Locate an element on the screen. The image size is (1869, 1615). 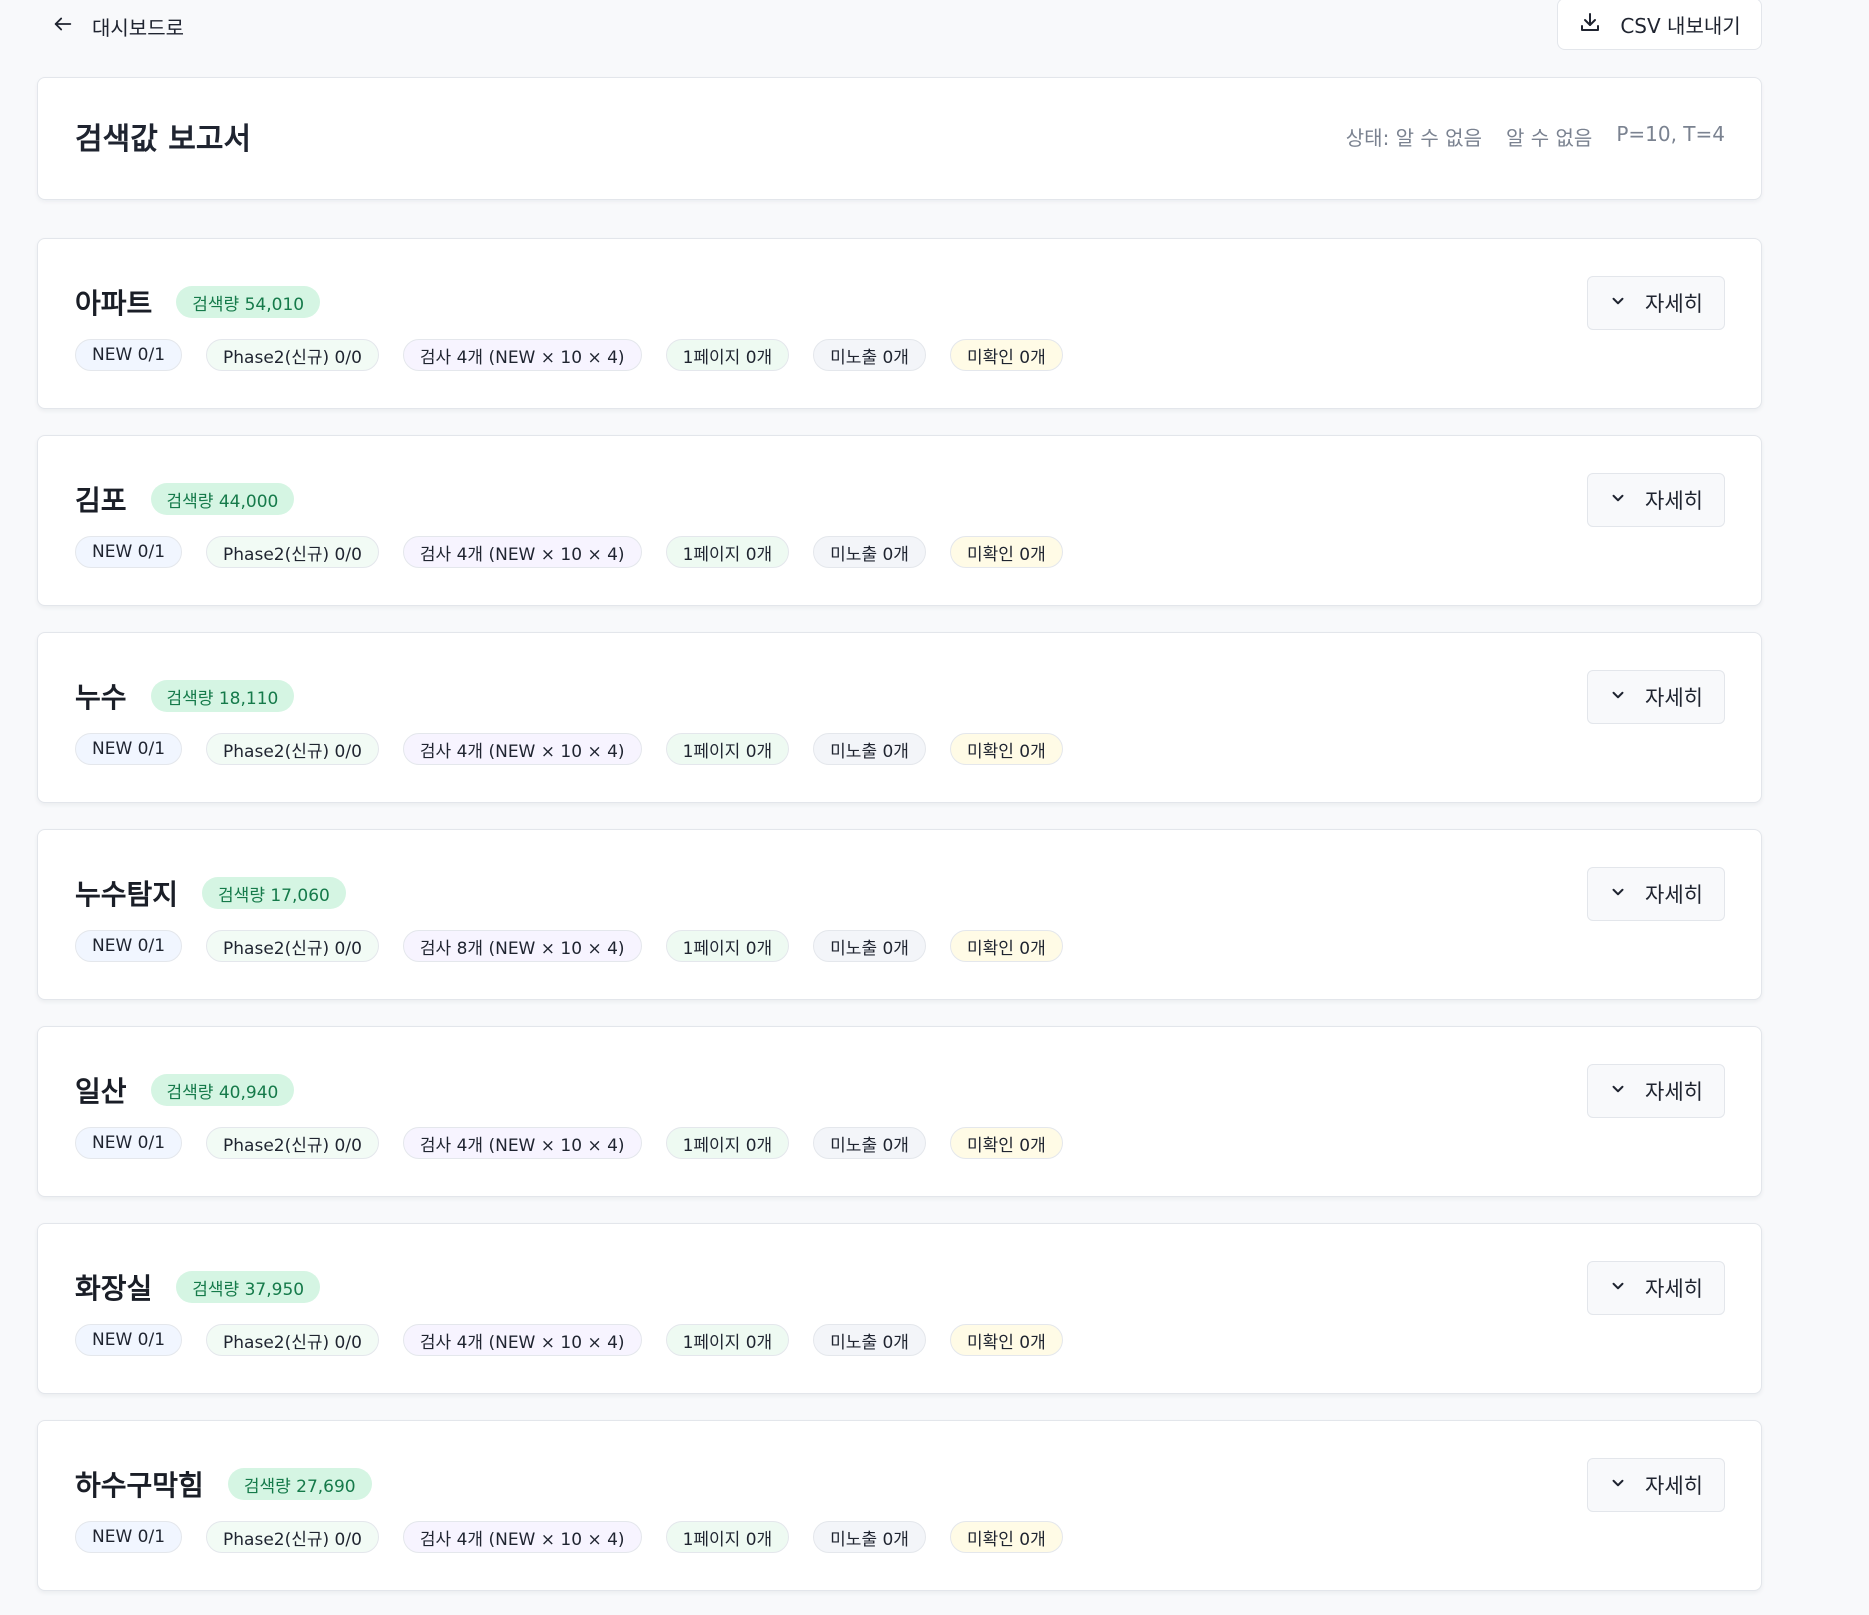
check-count-chip: 검사 8개 (NEW × 10 × 4) is located at coordinates (522, 946).